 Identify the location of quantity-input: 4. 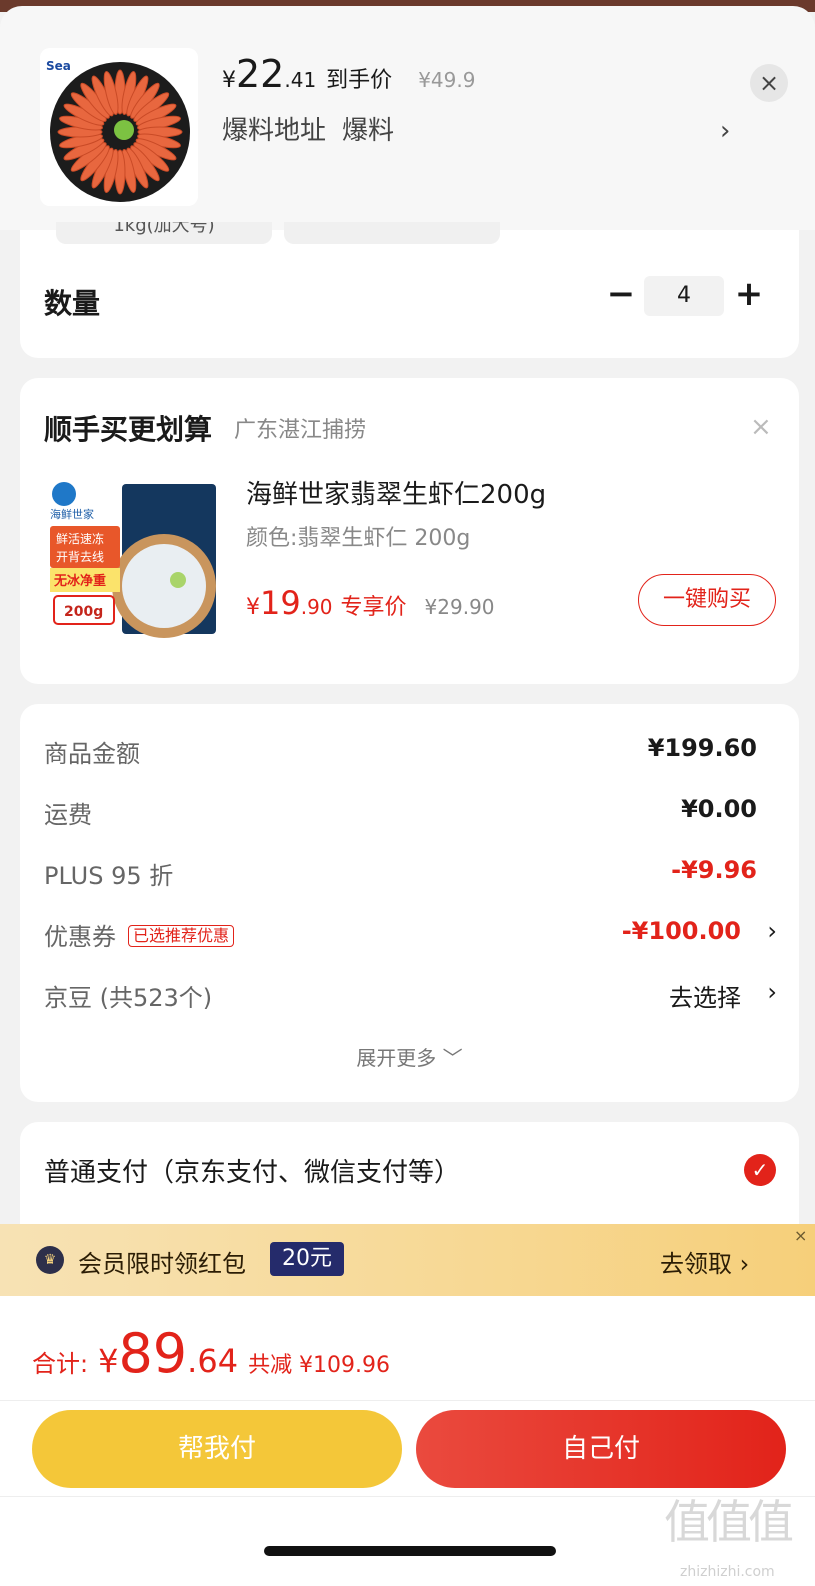
(684, 296).